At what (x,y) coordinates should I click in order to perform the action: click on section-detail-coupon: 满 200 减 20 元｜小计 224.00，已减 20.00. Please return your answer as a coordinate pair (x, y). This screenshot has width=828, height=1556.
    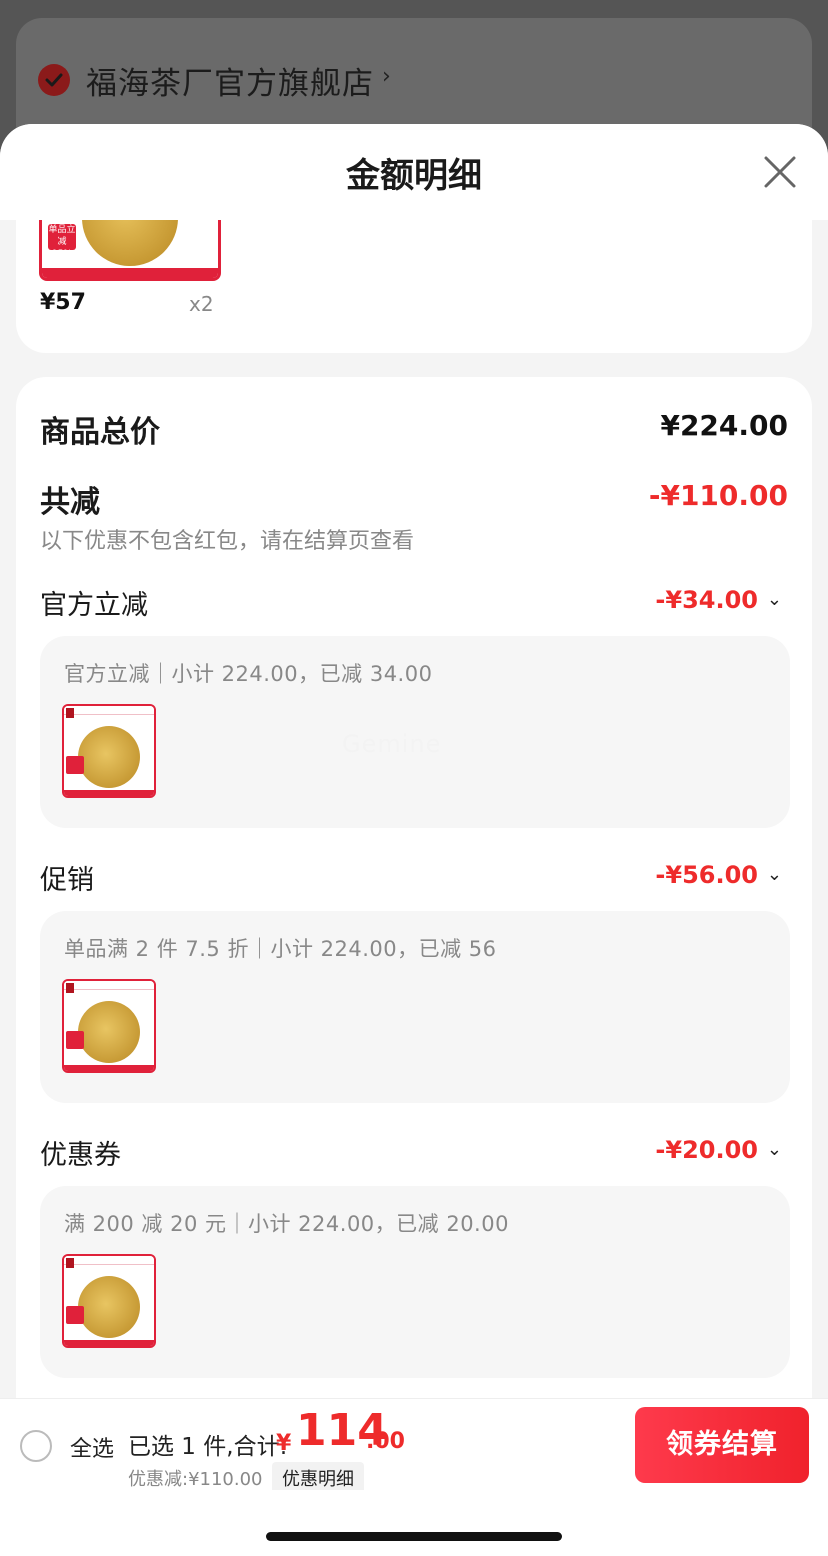
    Looking at the image, I should click on (286, 1224).